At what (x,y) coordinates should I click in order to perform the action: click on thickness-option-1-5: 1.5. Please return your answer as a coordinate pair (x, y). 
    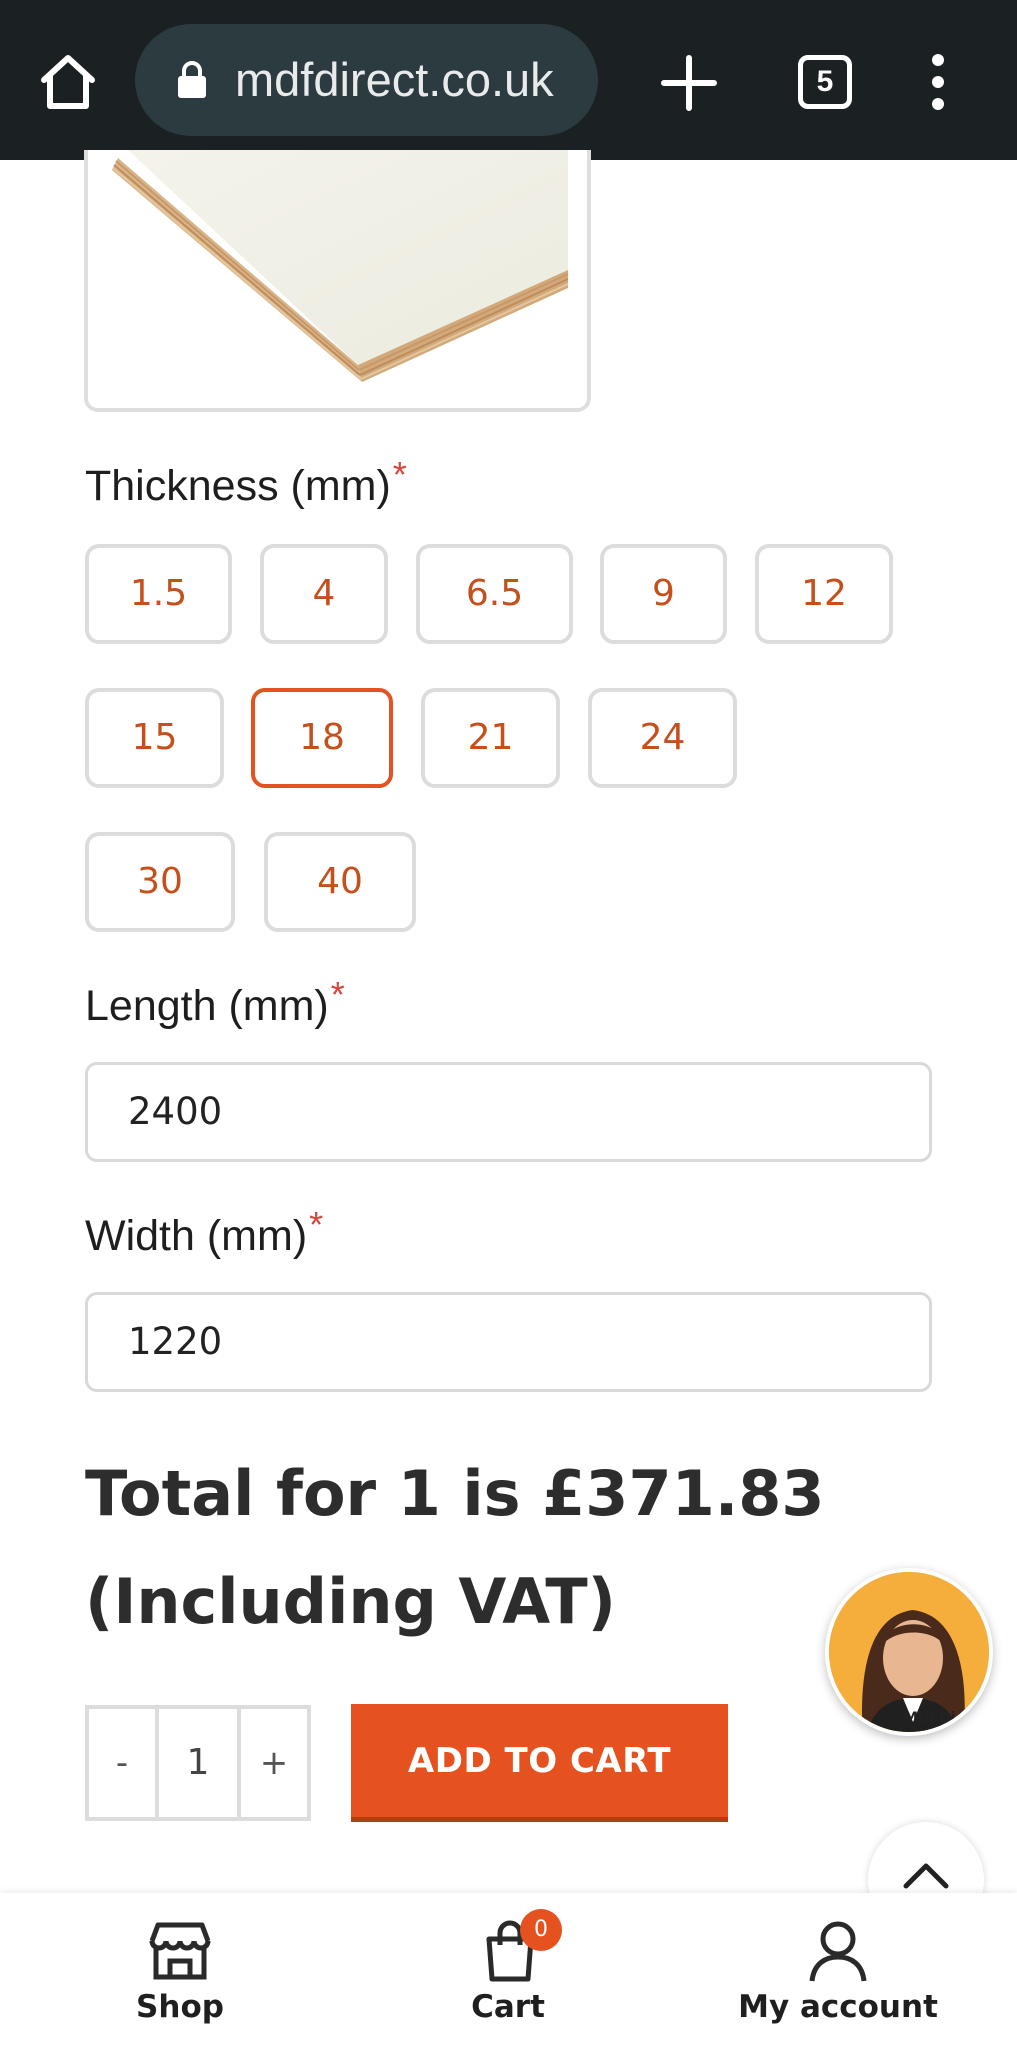
    Looking at the image, I should click on (158, 594).